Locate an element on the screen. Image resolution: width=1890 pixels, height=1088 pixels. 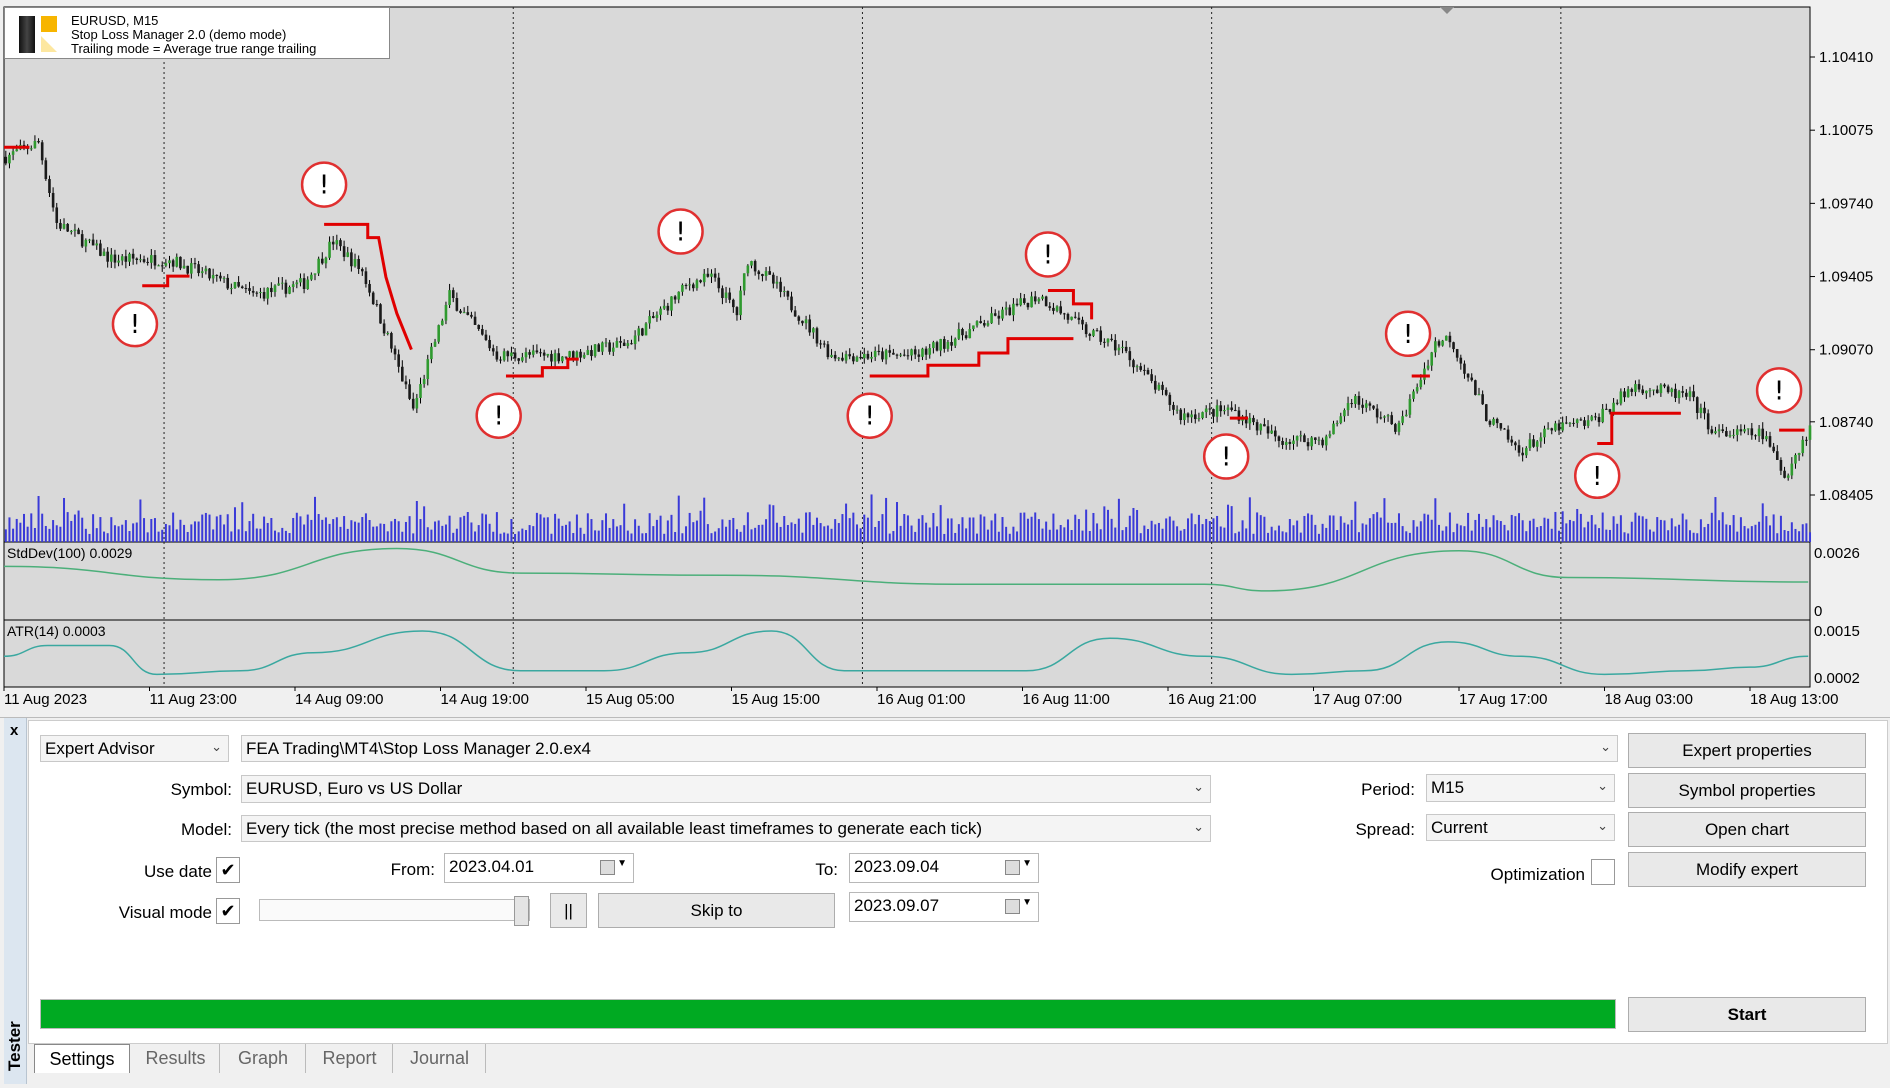
tab-results: Results is located at coordinates (176, 1058).